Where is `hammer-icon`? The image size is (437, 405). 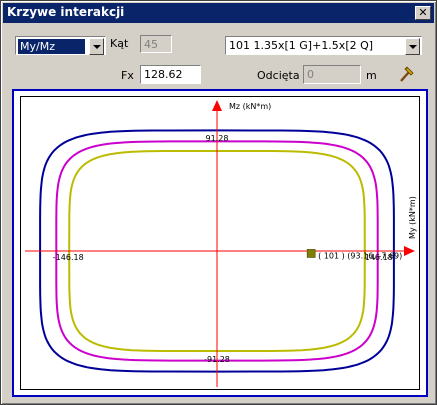 hammer-icon is located at coordinates (407, 74).